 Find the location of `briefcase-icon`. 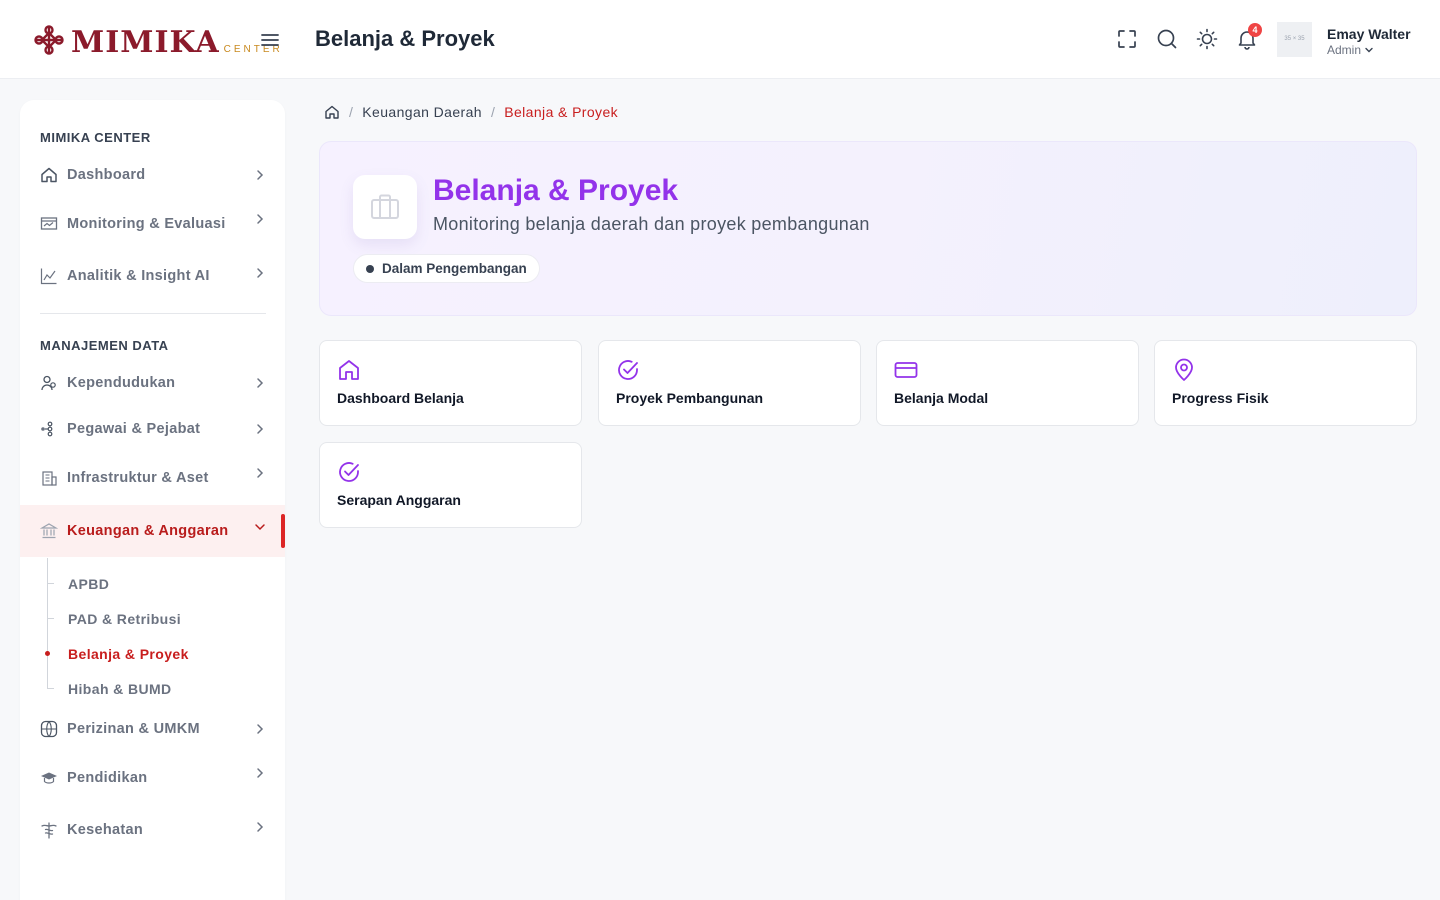

briefcase-icon is located at coordinates (385, 206).